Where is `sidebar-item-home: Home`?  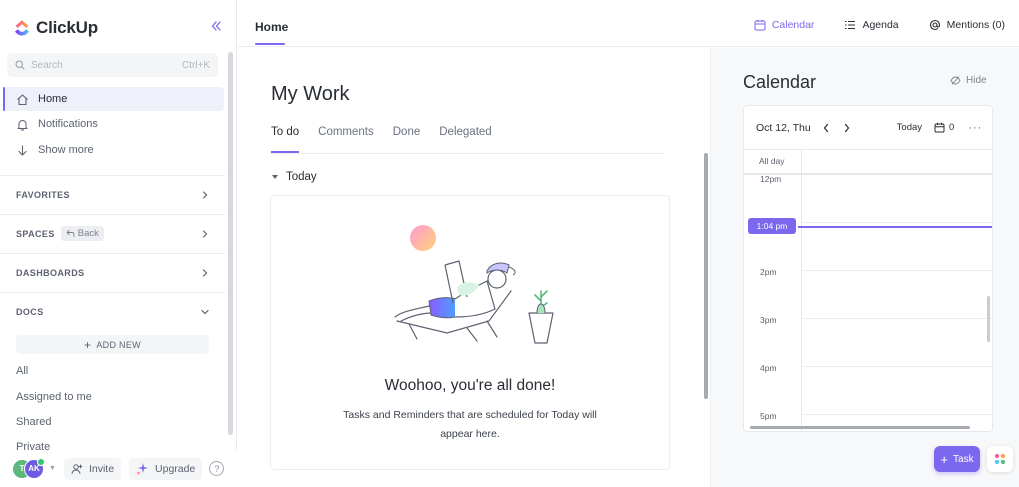 sidebar-item-home: Home is located at coordinates (113, 99).